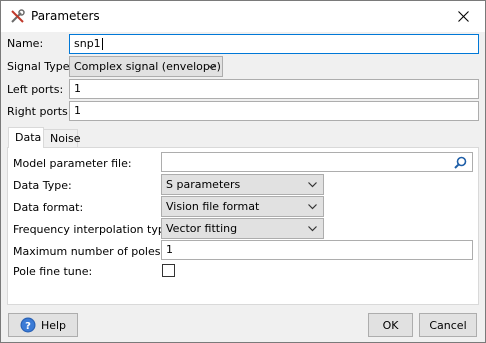 The width and height of the screenshot is (486, 343). What do you see at coordinates (460, 162) in the screenshot?
I see `search-icon` at bounding box center [460, 162].